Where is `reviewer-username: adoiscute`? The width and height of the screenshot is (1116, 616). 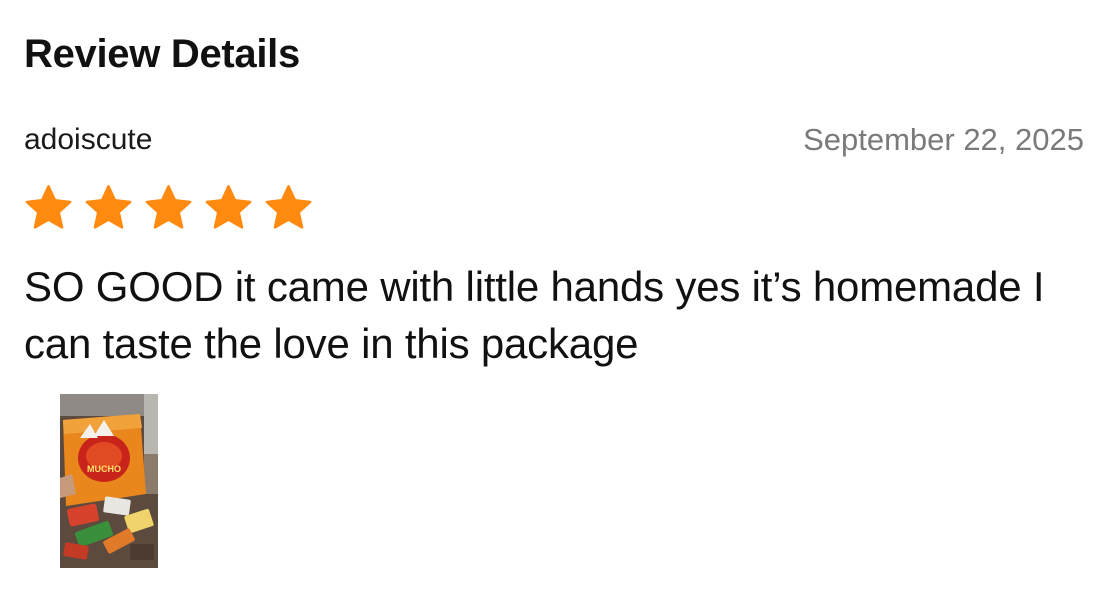
reviewer-username: adoiscute is located at coordinates (88, 139).